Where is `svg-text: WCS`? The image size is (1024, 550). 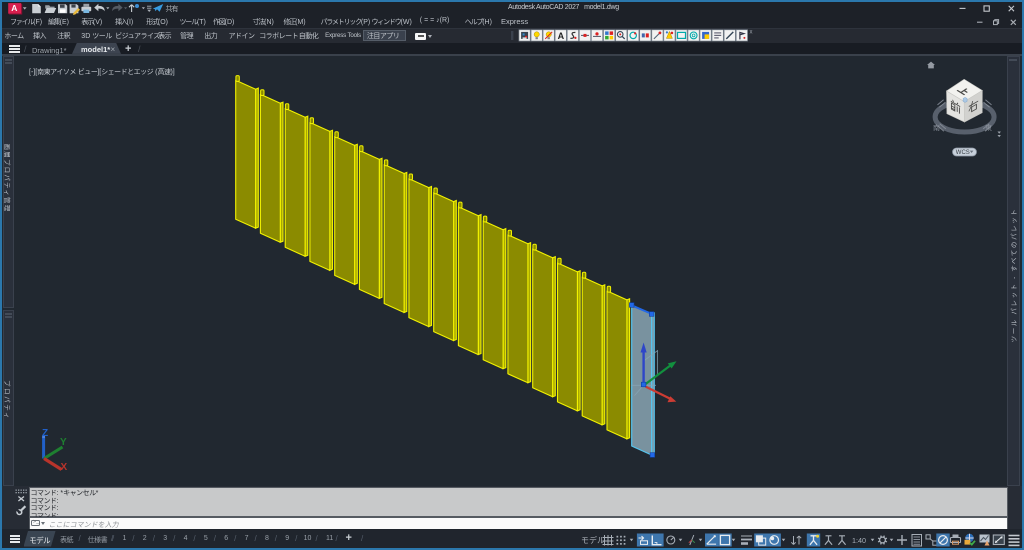
svg-text: WCS is located at coordinates (963, 153).